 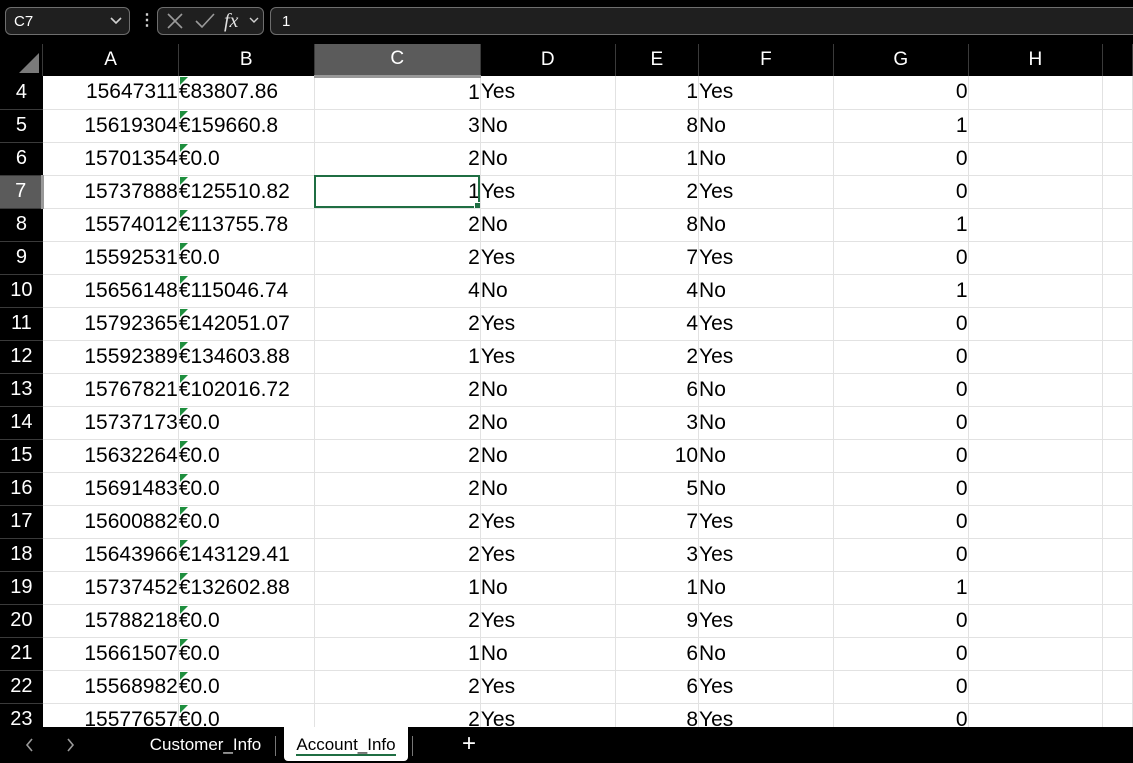 What do you see at coordinates (246, 555) in the screenshot?
I see `cell-b: €143129.41` at bounding box center [246, 555].